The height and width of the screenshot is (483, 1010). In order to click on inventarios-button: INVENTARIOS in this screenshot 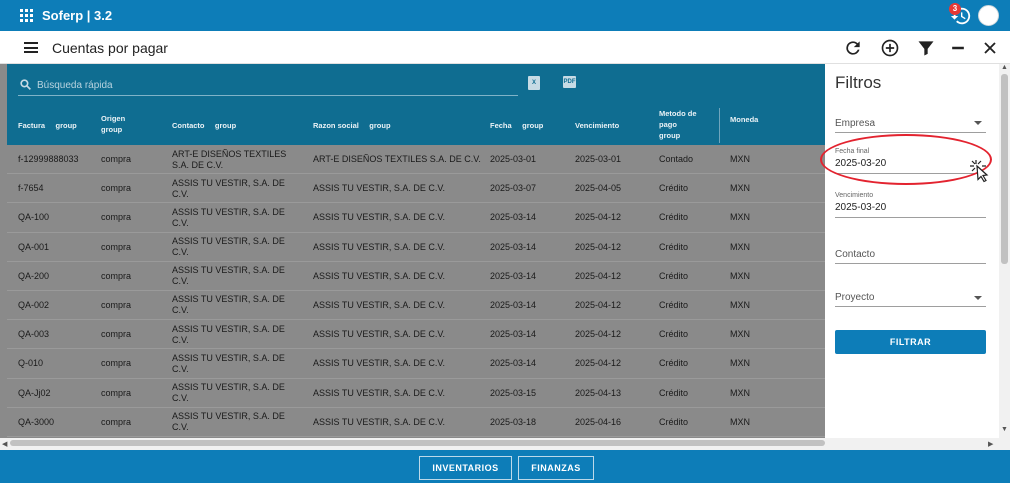, I will do `click(465, 468)`.